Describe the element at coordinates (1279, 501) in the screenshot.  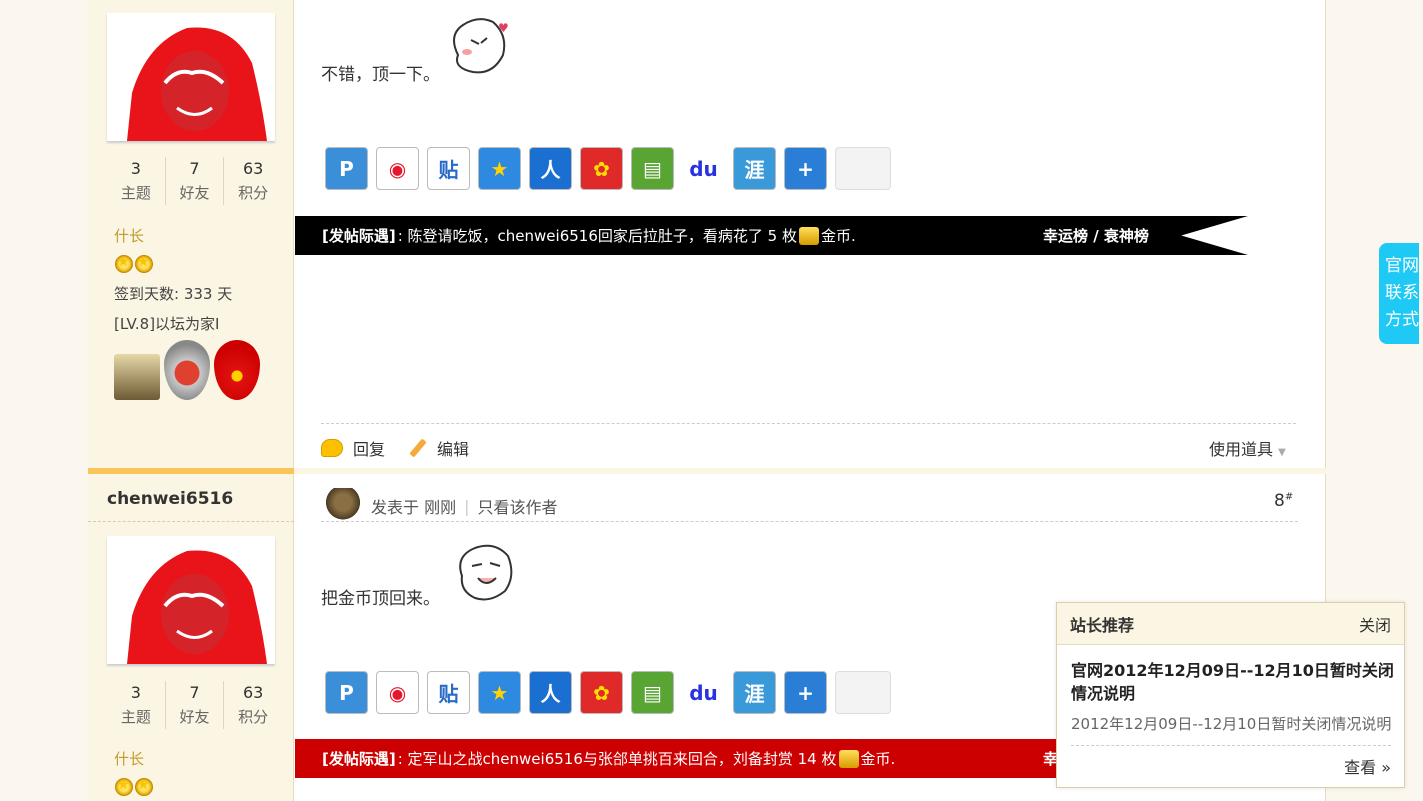
I see `floor-number-text: 8` at that location.